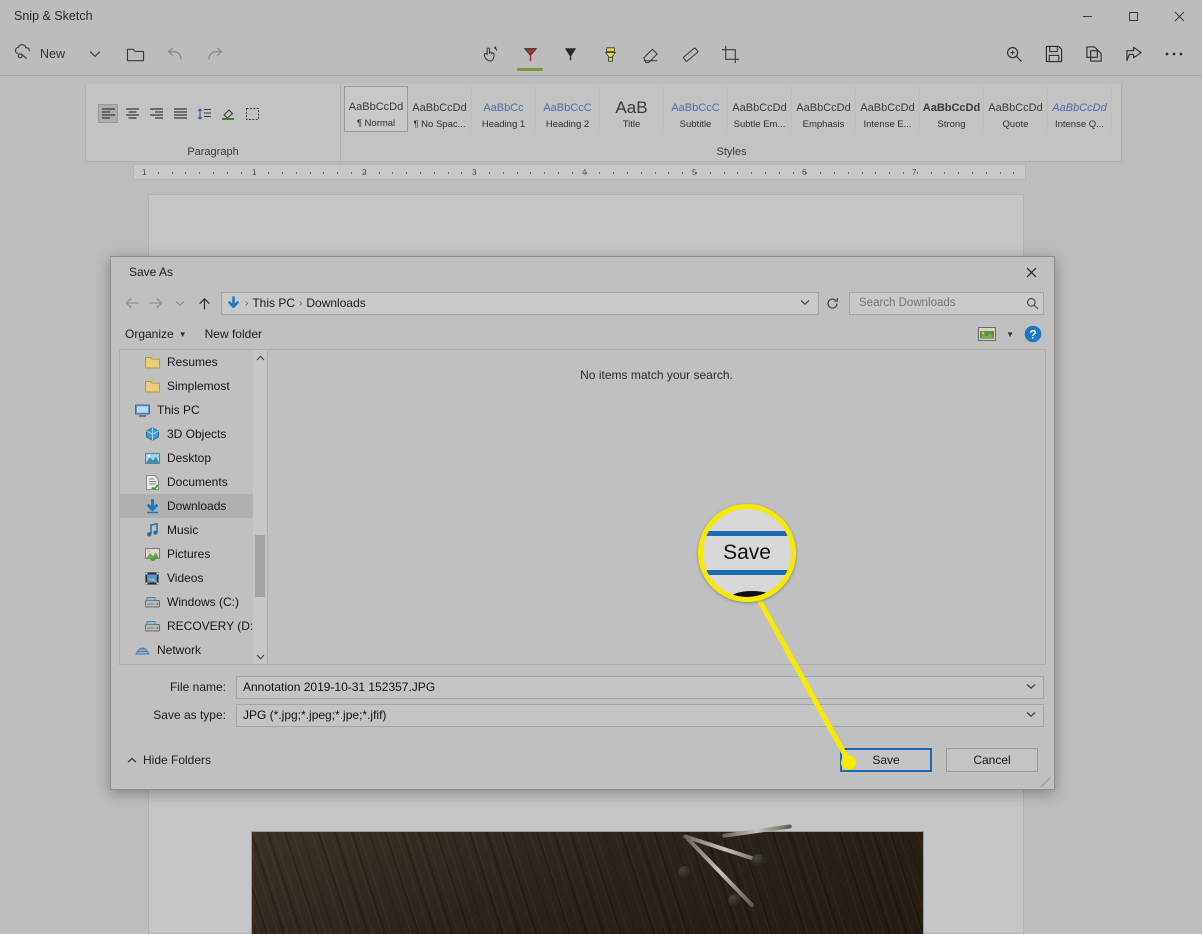 This screenshot has height=934, width=1202. I want to click on scrollbar-thumb, so click(260, 566).